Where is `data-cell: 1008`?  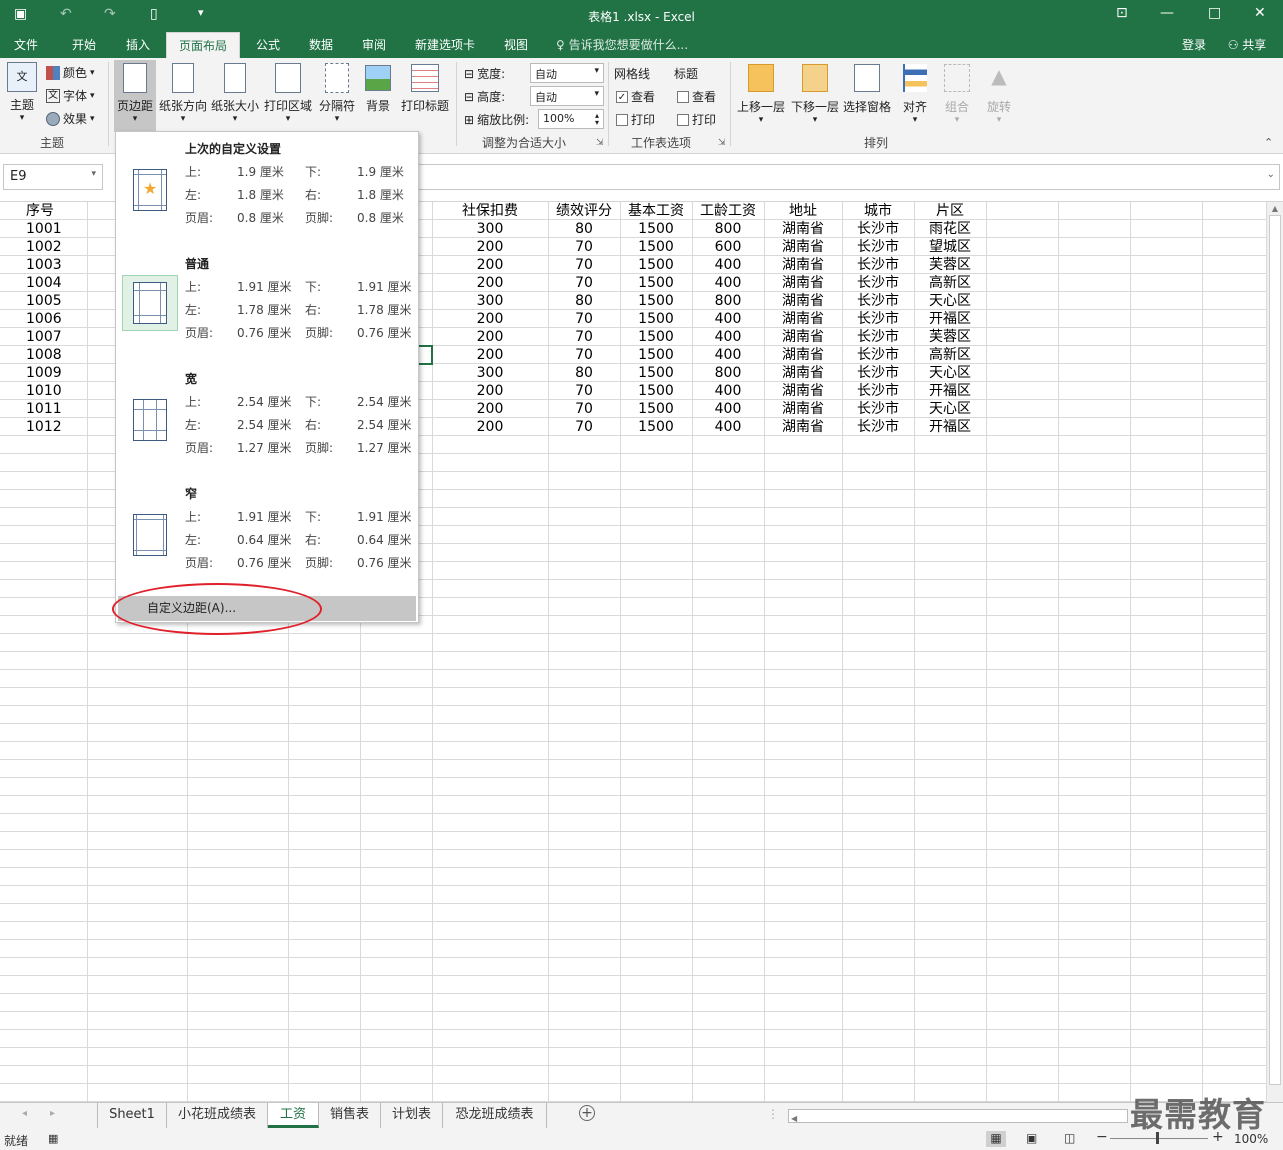
data-cell: 1008 is located at coordinates (42, 355).